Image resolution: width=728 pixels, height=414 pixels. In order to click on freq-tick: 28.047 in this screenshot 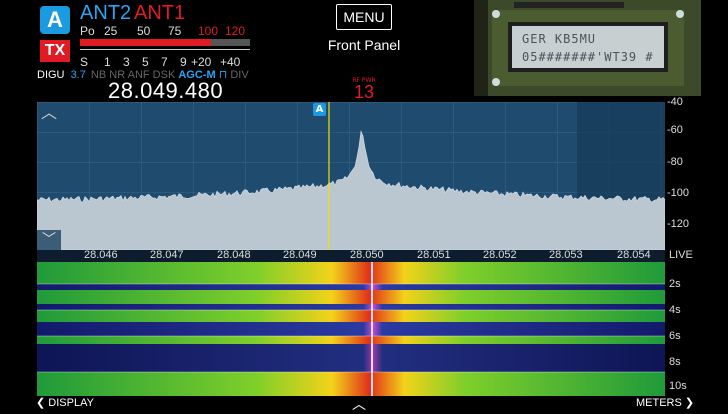, I will do `click(167, 255)`.